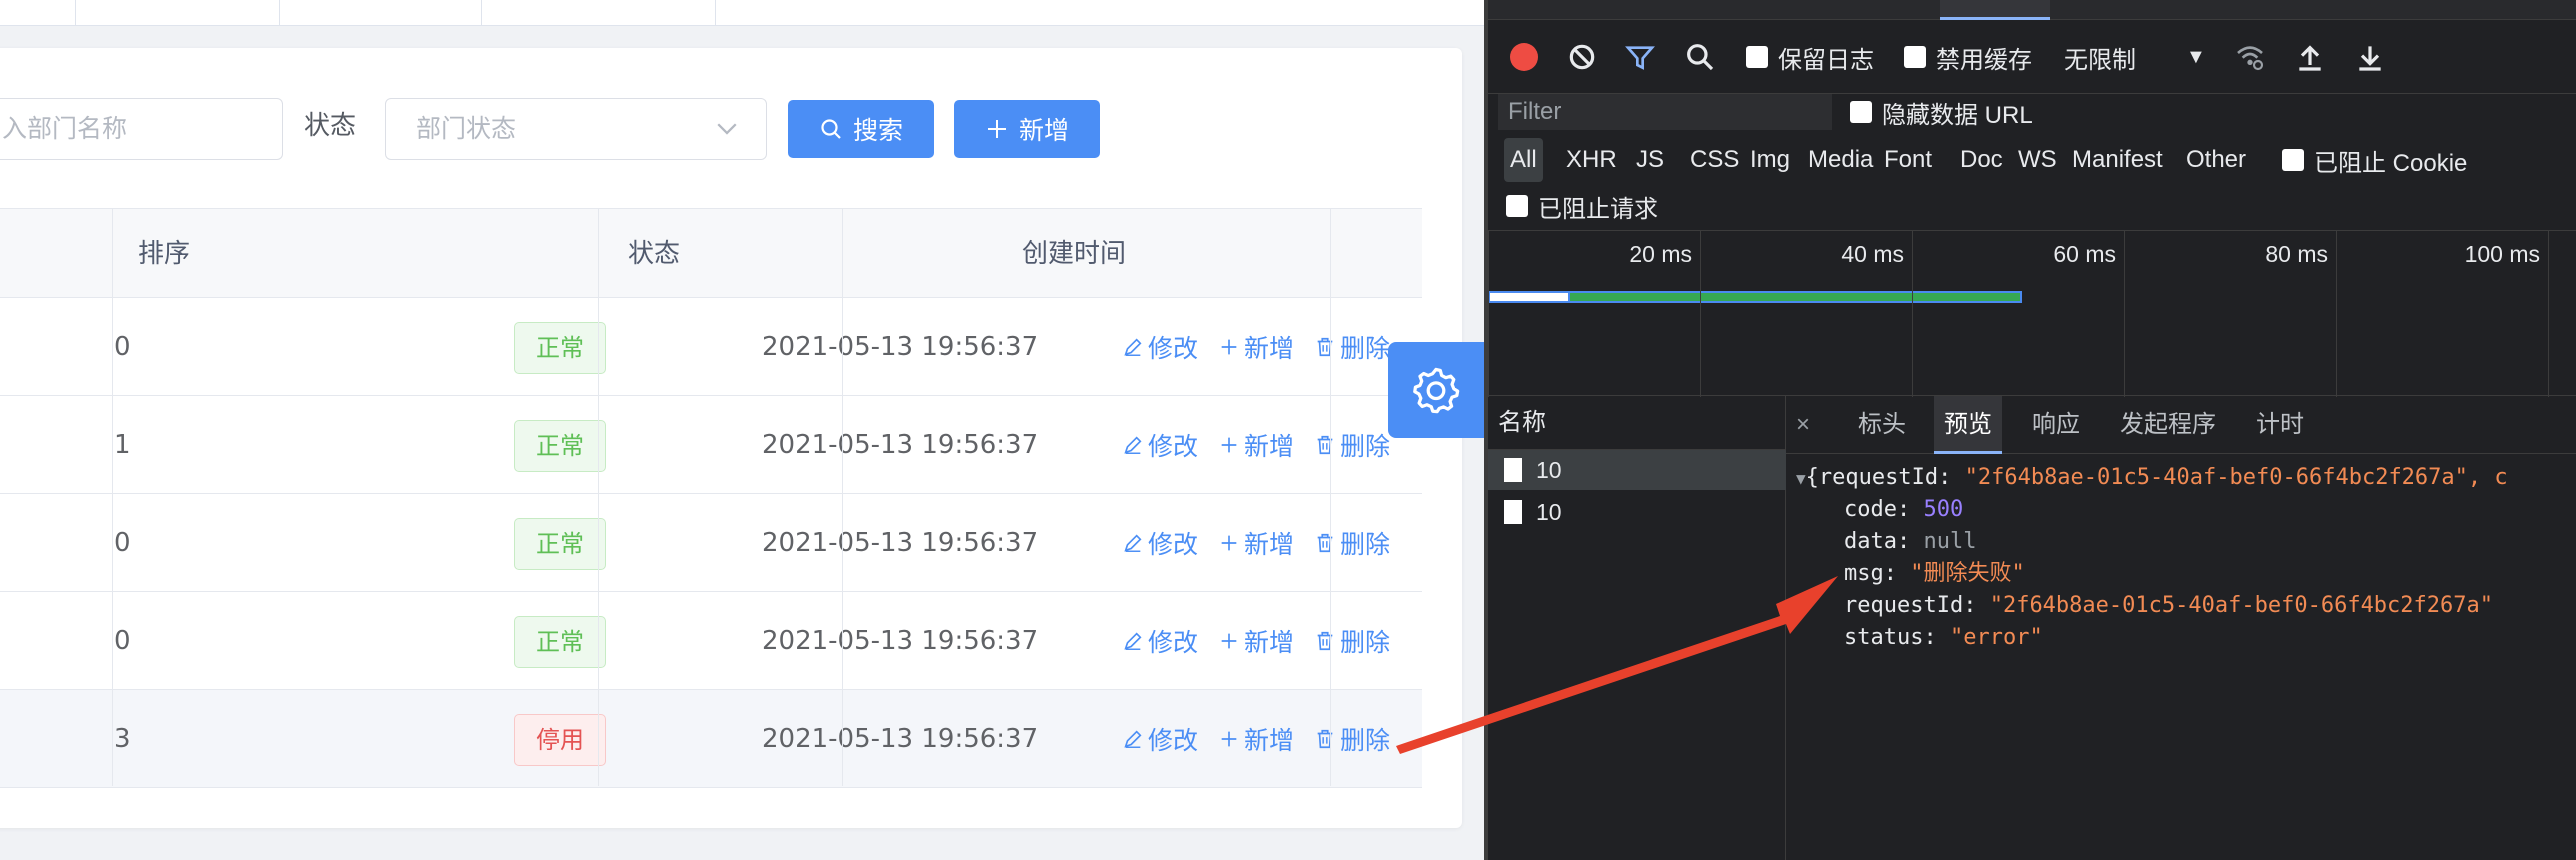  I want to click on upload-icon, so click(2310, 58).